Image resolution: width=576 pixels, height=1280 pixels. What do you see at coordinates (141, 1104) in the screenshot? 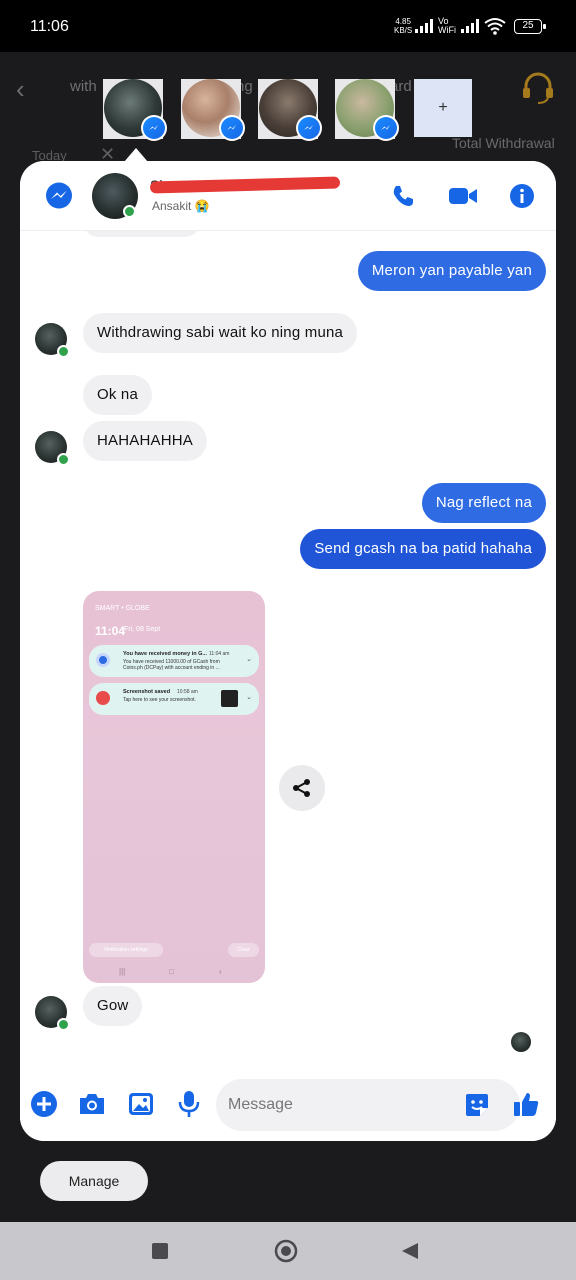
I see `gallery-icon` at bounding box center [141, 1104].